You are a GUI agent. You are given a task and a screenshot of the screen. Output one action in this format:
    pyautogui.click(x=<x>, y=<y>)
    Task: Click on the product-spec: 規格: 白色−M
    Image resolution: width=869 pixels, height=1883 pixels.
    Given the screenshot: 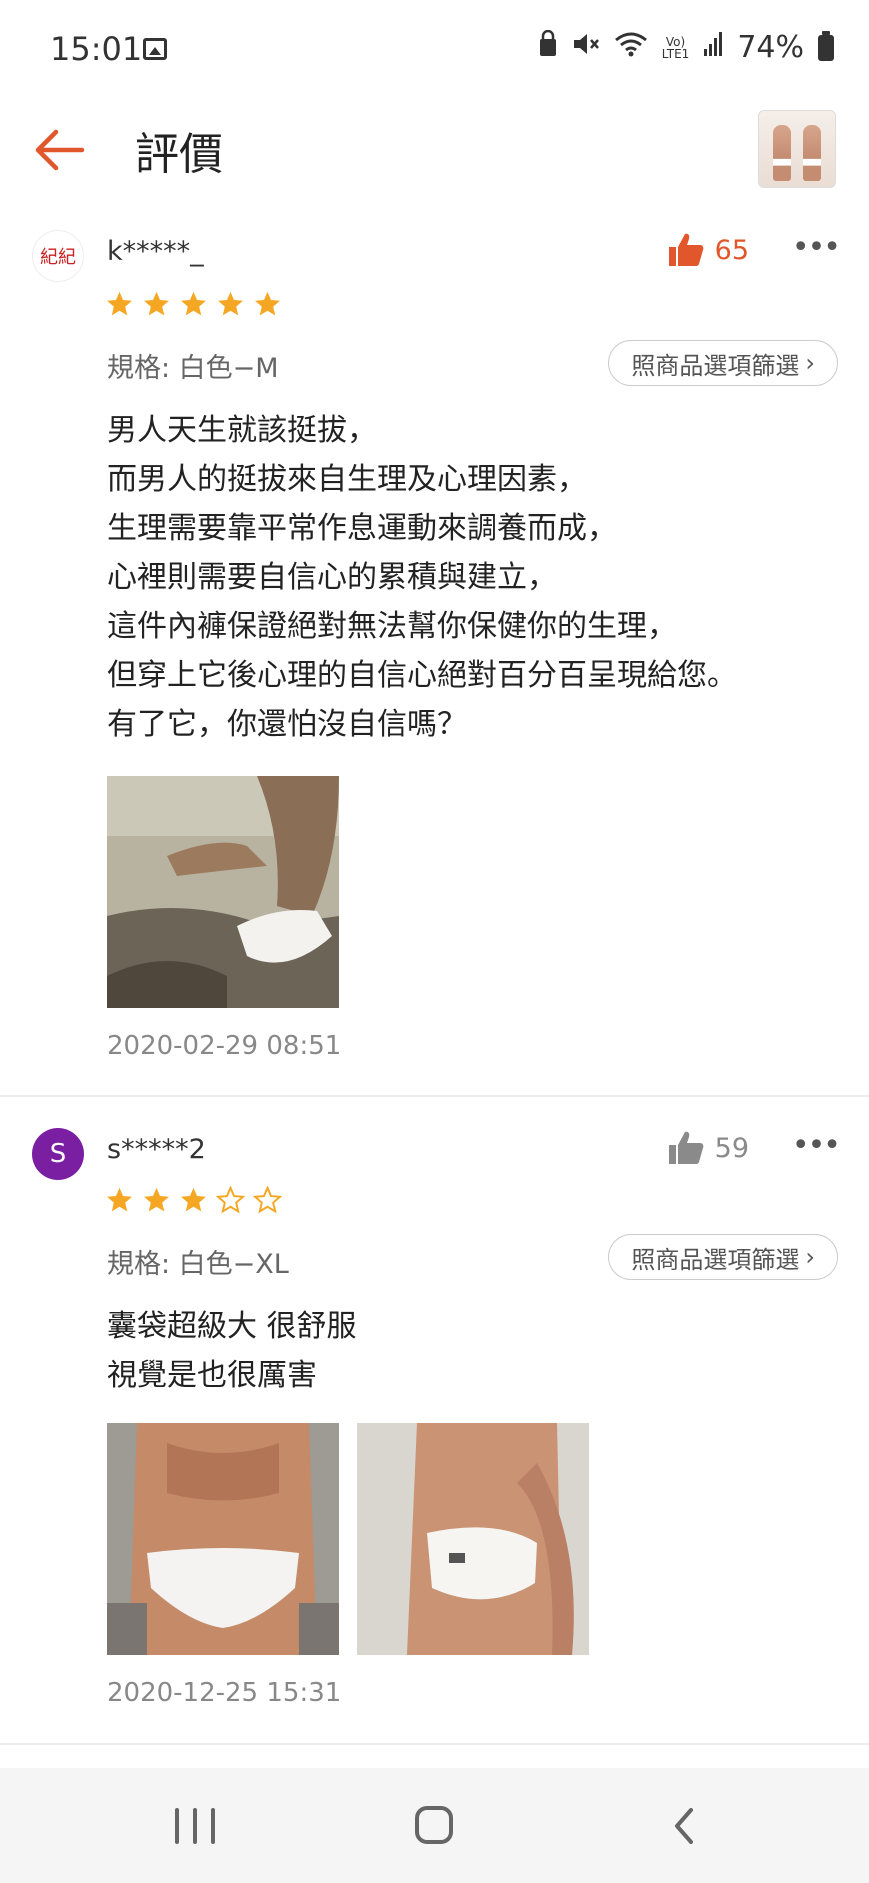 What is the action you would take?
    pyautogui.click(x=193, y=368)
    